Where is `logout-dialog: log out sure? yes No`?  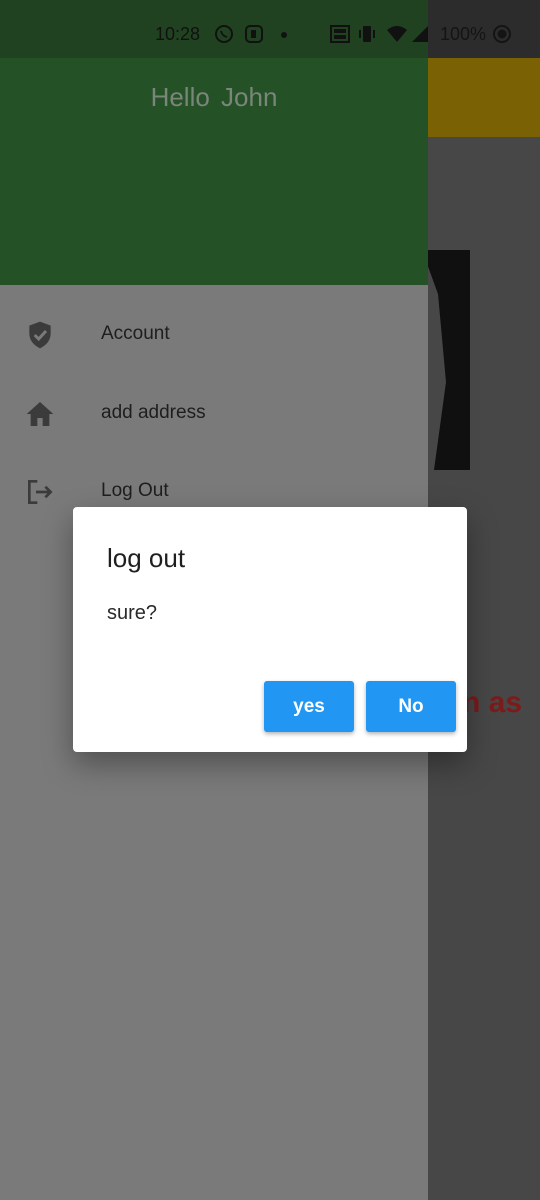 logout-dialog: log out sure? yes No is located at coordinates (270, 629).